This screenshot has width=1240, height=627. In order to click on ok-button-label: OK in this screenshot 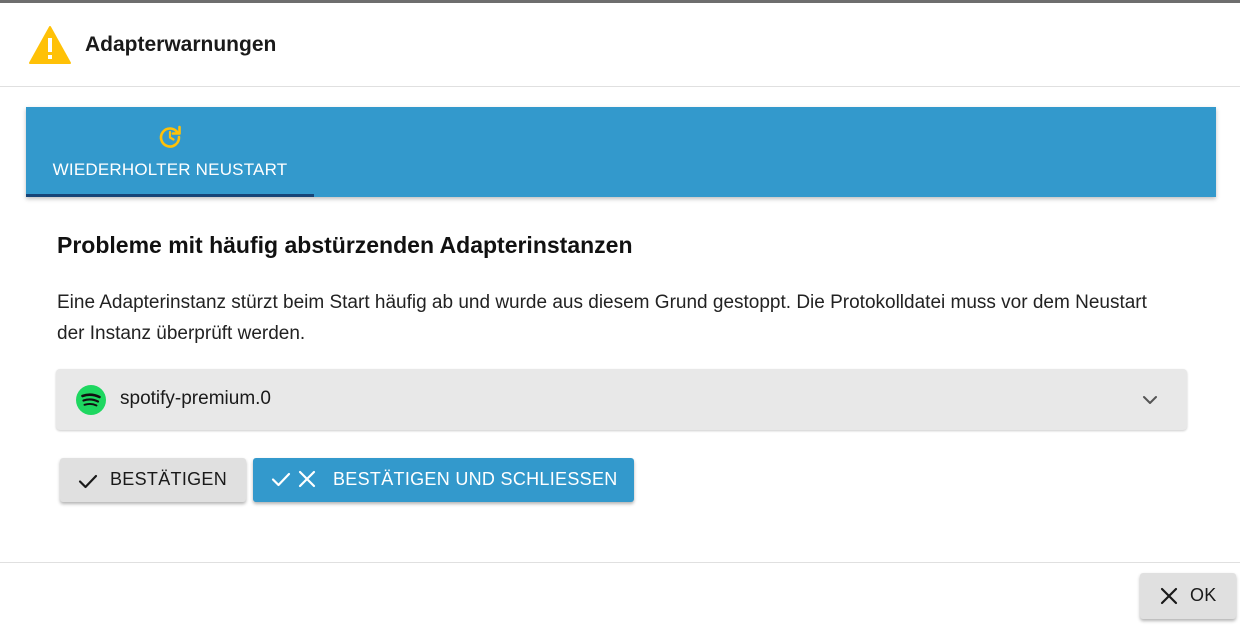, I will do `click(1203, 595)`.